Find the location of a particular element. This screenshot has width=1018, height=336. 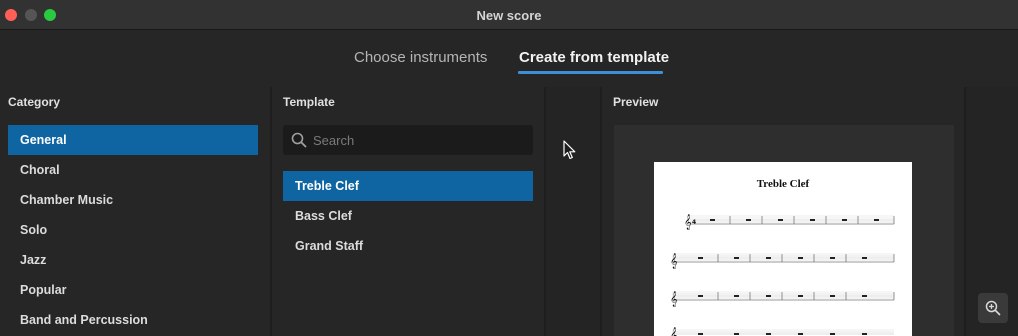

category-item-general: General is located at coordinates (133, 140).